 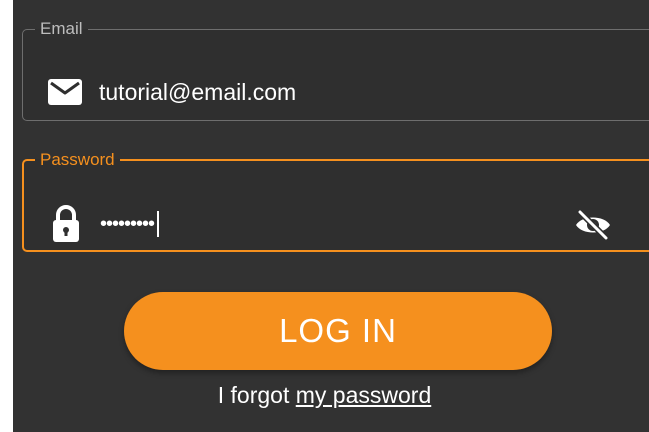 What do you see at coordinates (61, 28) in the screenshot?
I see `email-label: Email` at bounding box center [61, 28].